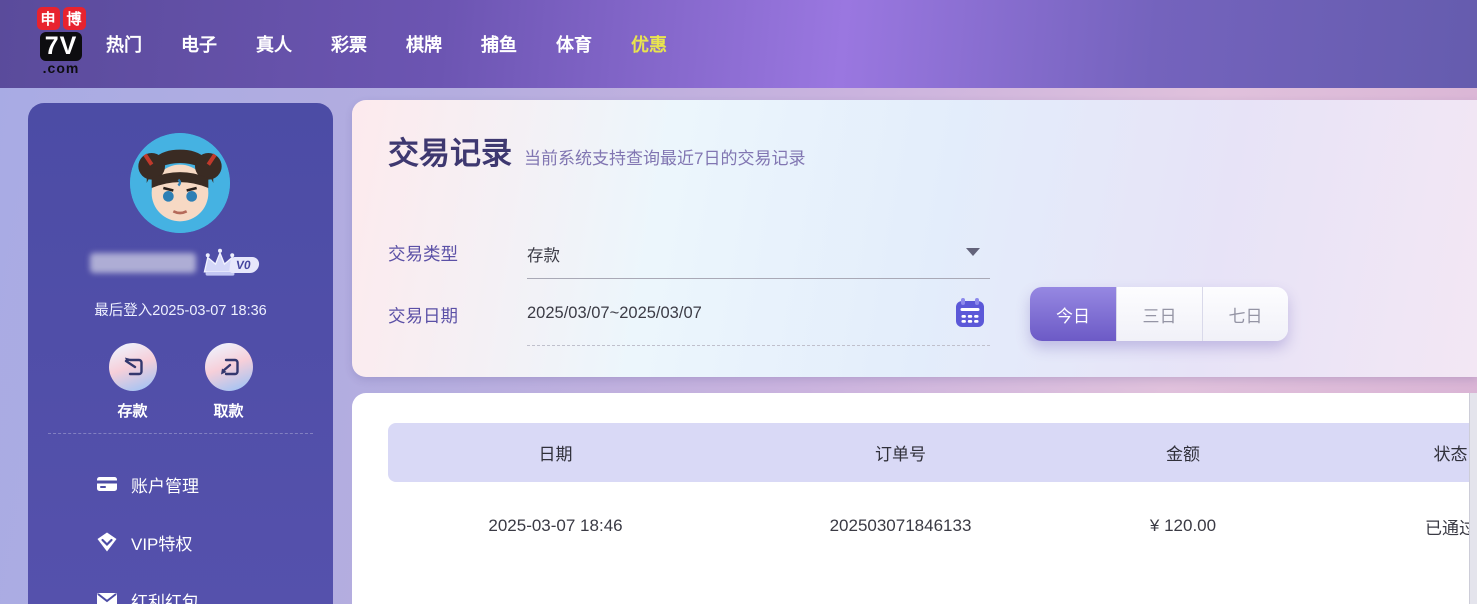  What do you see at coordinates (450, 153) in the screenshot?
I see `page-title: 交易记录` at bounding box center [450, 153].